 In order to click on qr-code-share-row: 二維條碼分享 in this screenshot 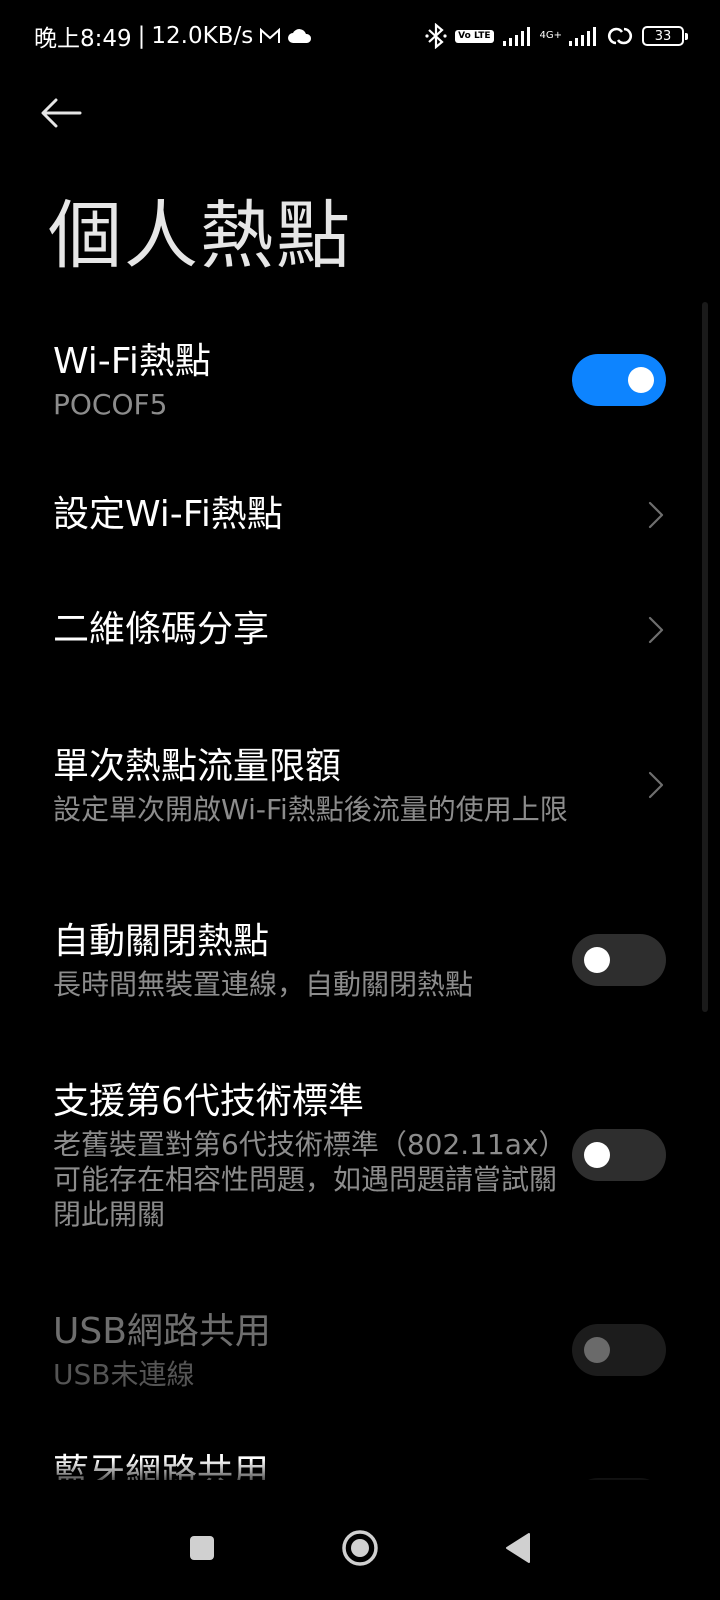, I will do `click(360, 630)`.